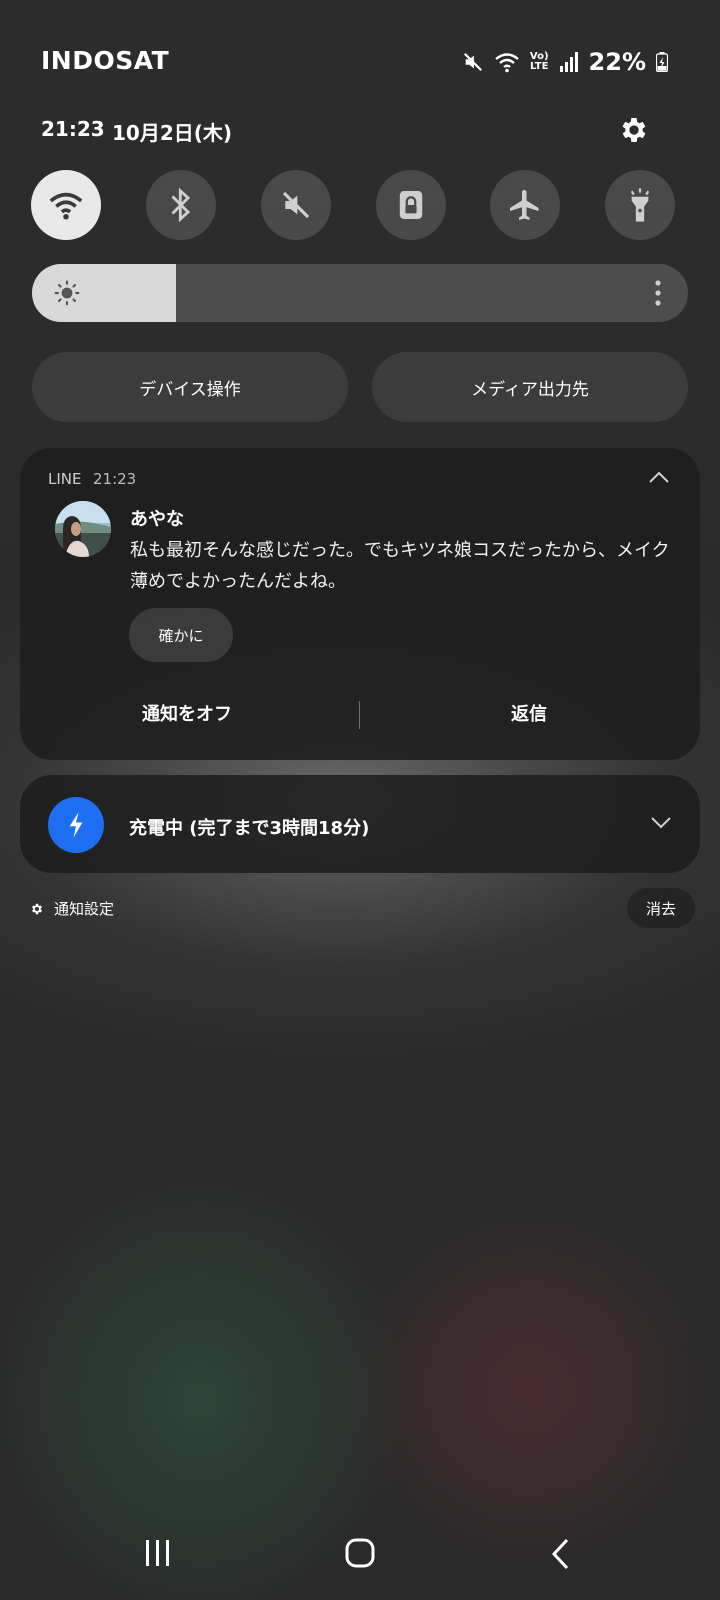 This screenshot has height=1600, width=720. I want to click on more-options-icon, so click(658, 293).